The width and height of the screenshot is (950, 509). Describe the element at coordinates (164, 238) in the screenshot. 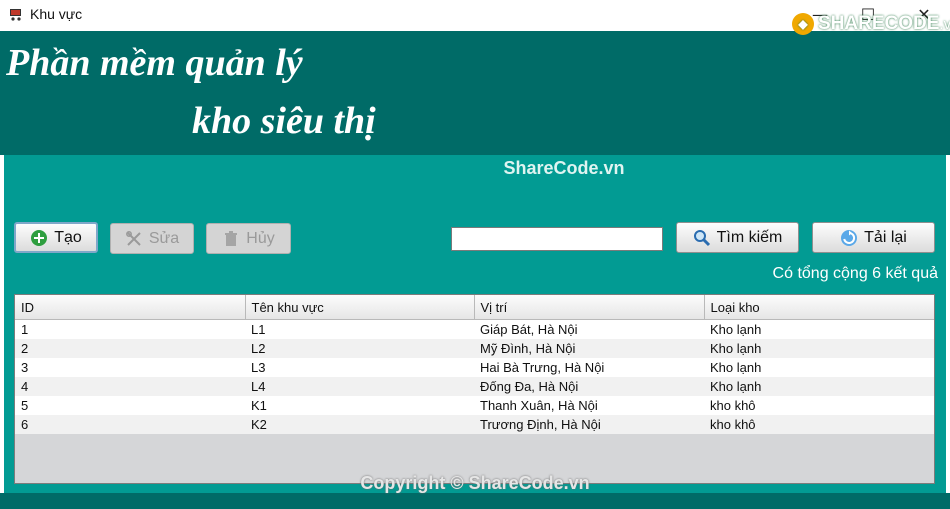

I see `edit-button-label: Sửa` at that location.